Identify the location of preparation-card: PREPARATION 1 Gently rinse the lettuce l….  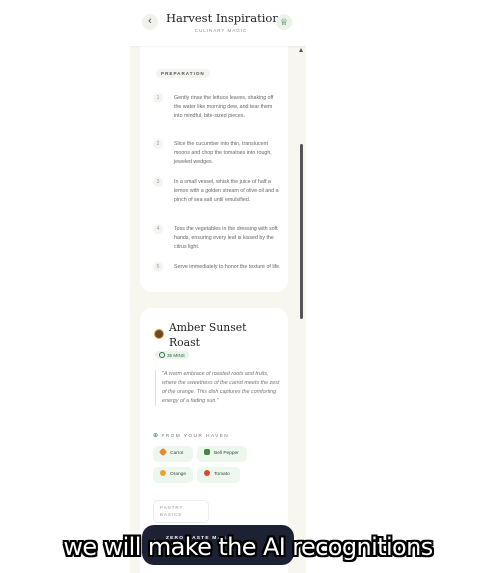
(214, 166).